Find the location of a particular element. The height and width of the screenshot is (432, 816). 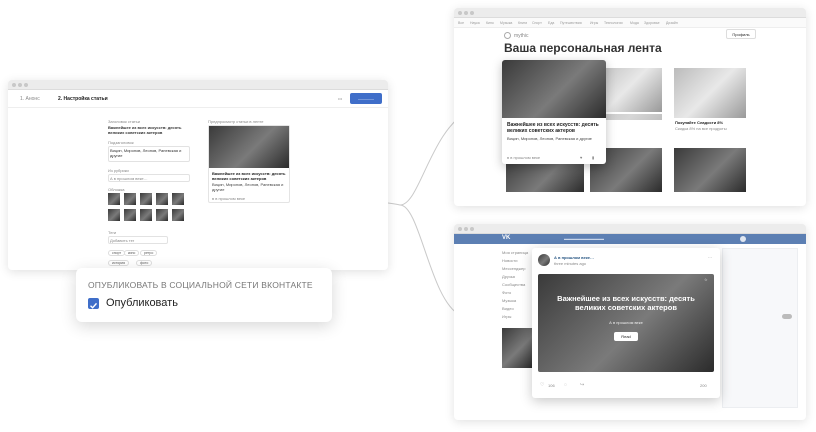

step-settings: 2. Настройка статьи is located at coordinates (83, 99).